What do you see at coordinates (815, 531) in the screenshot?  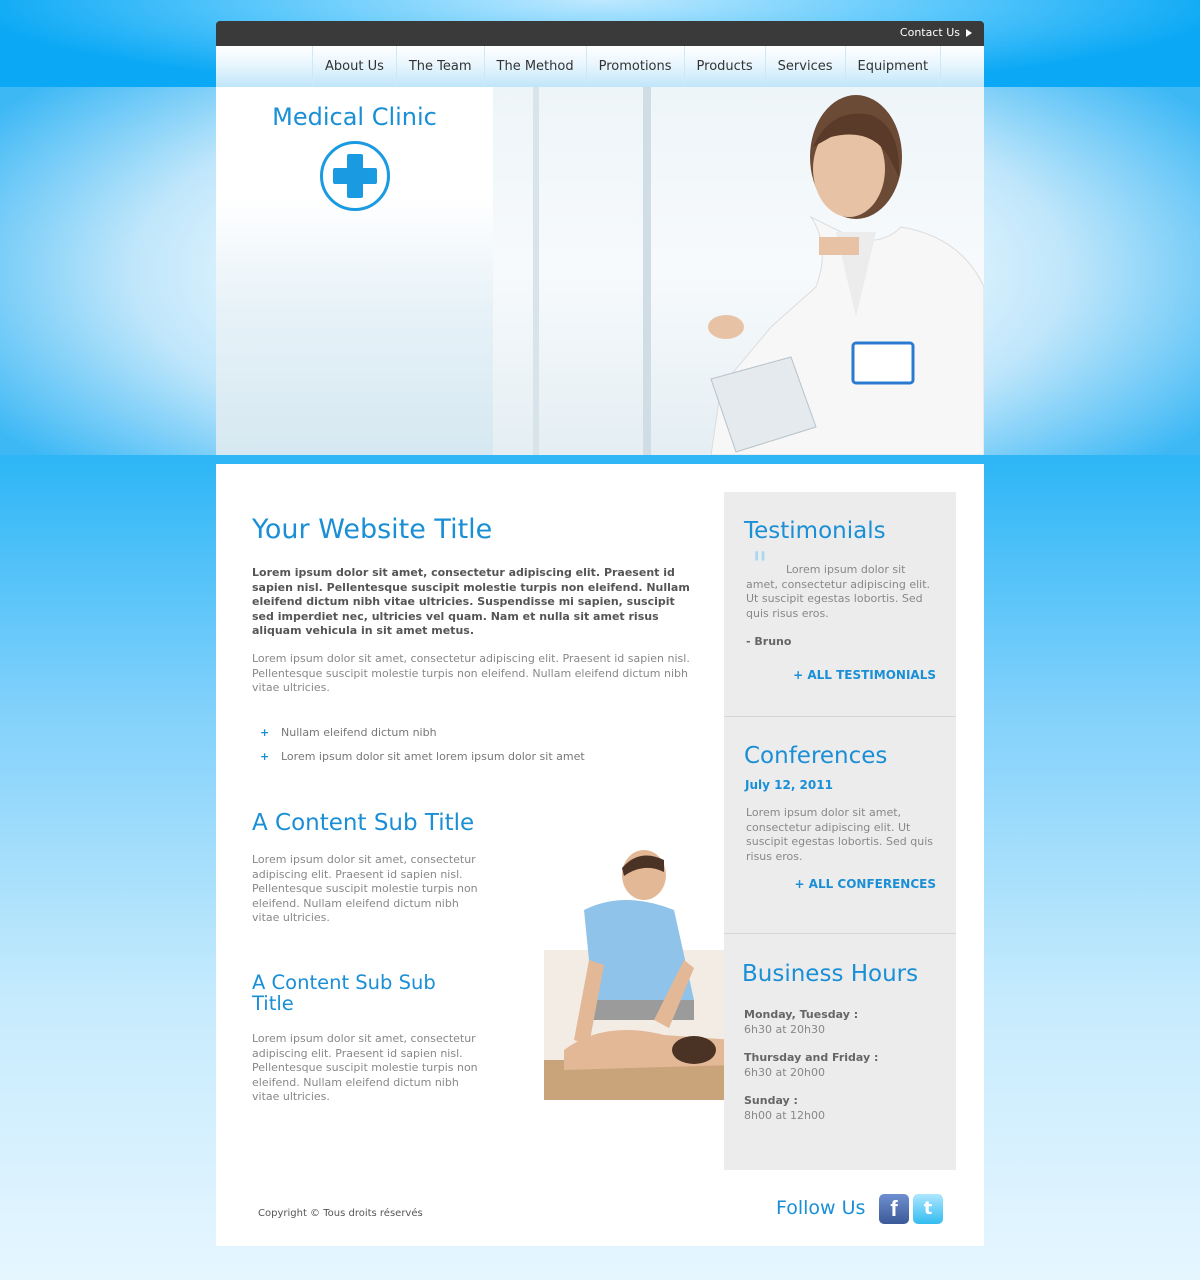 I see `testimonials-heading: Testimonials` at bounding box center [815, 531].